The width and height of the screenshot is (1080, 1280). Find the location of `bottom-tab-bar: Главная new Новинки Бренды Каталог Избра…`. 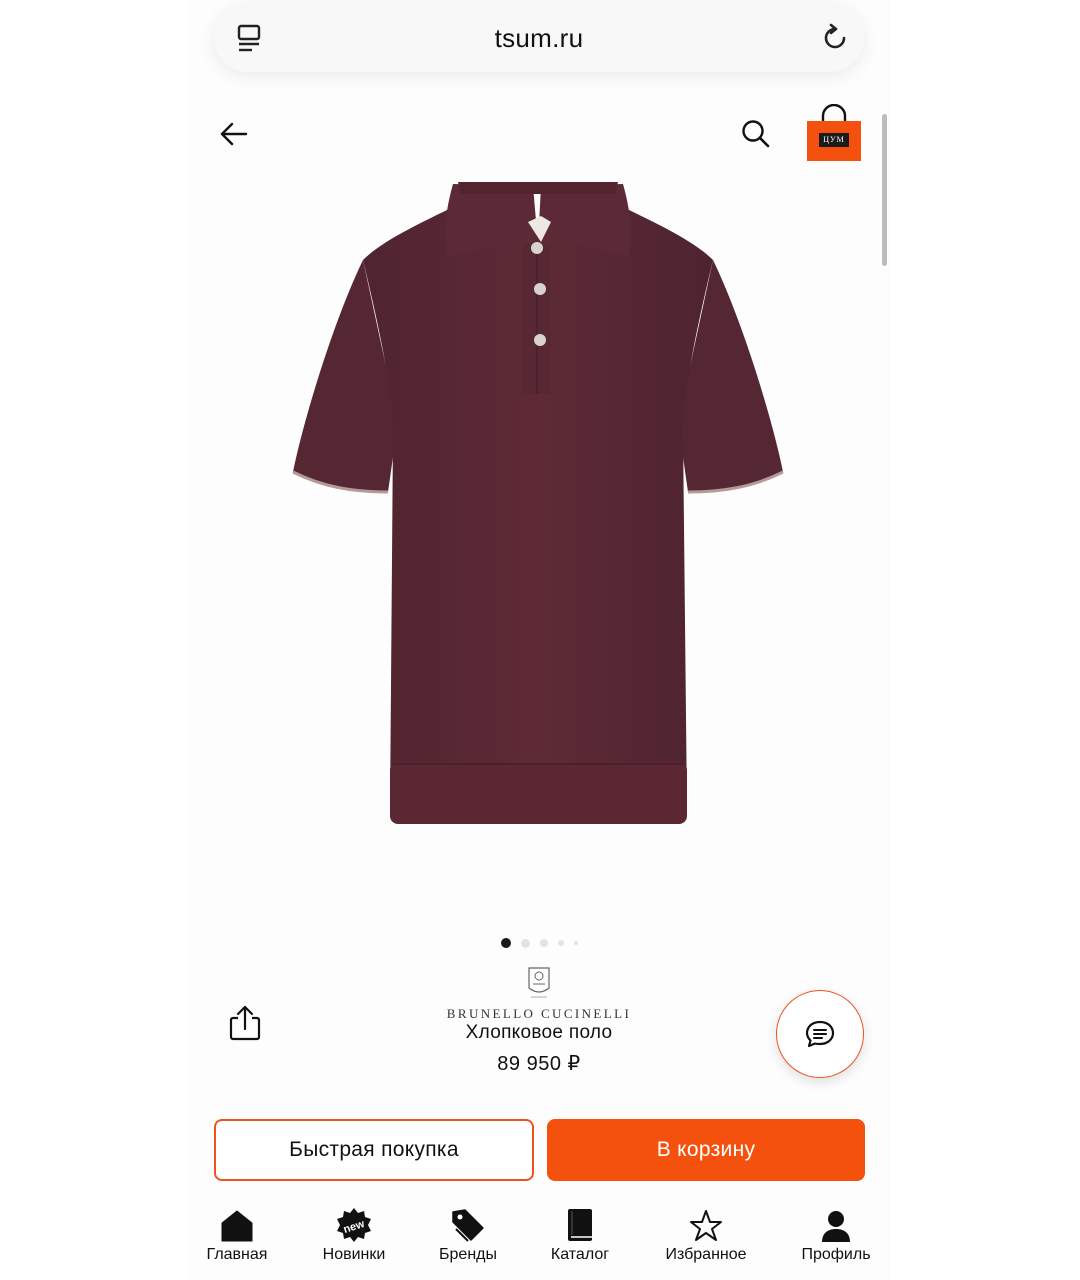

bottom-tab-bar: Главная new Новинки Бренды Каталог Избра… is located at coordinates (539, 1240).